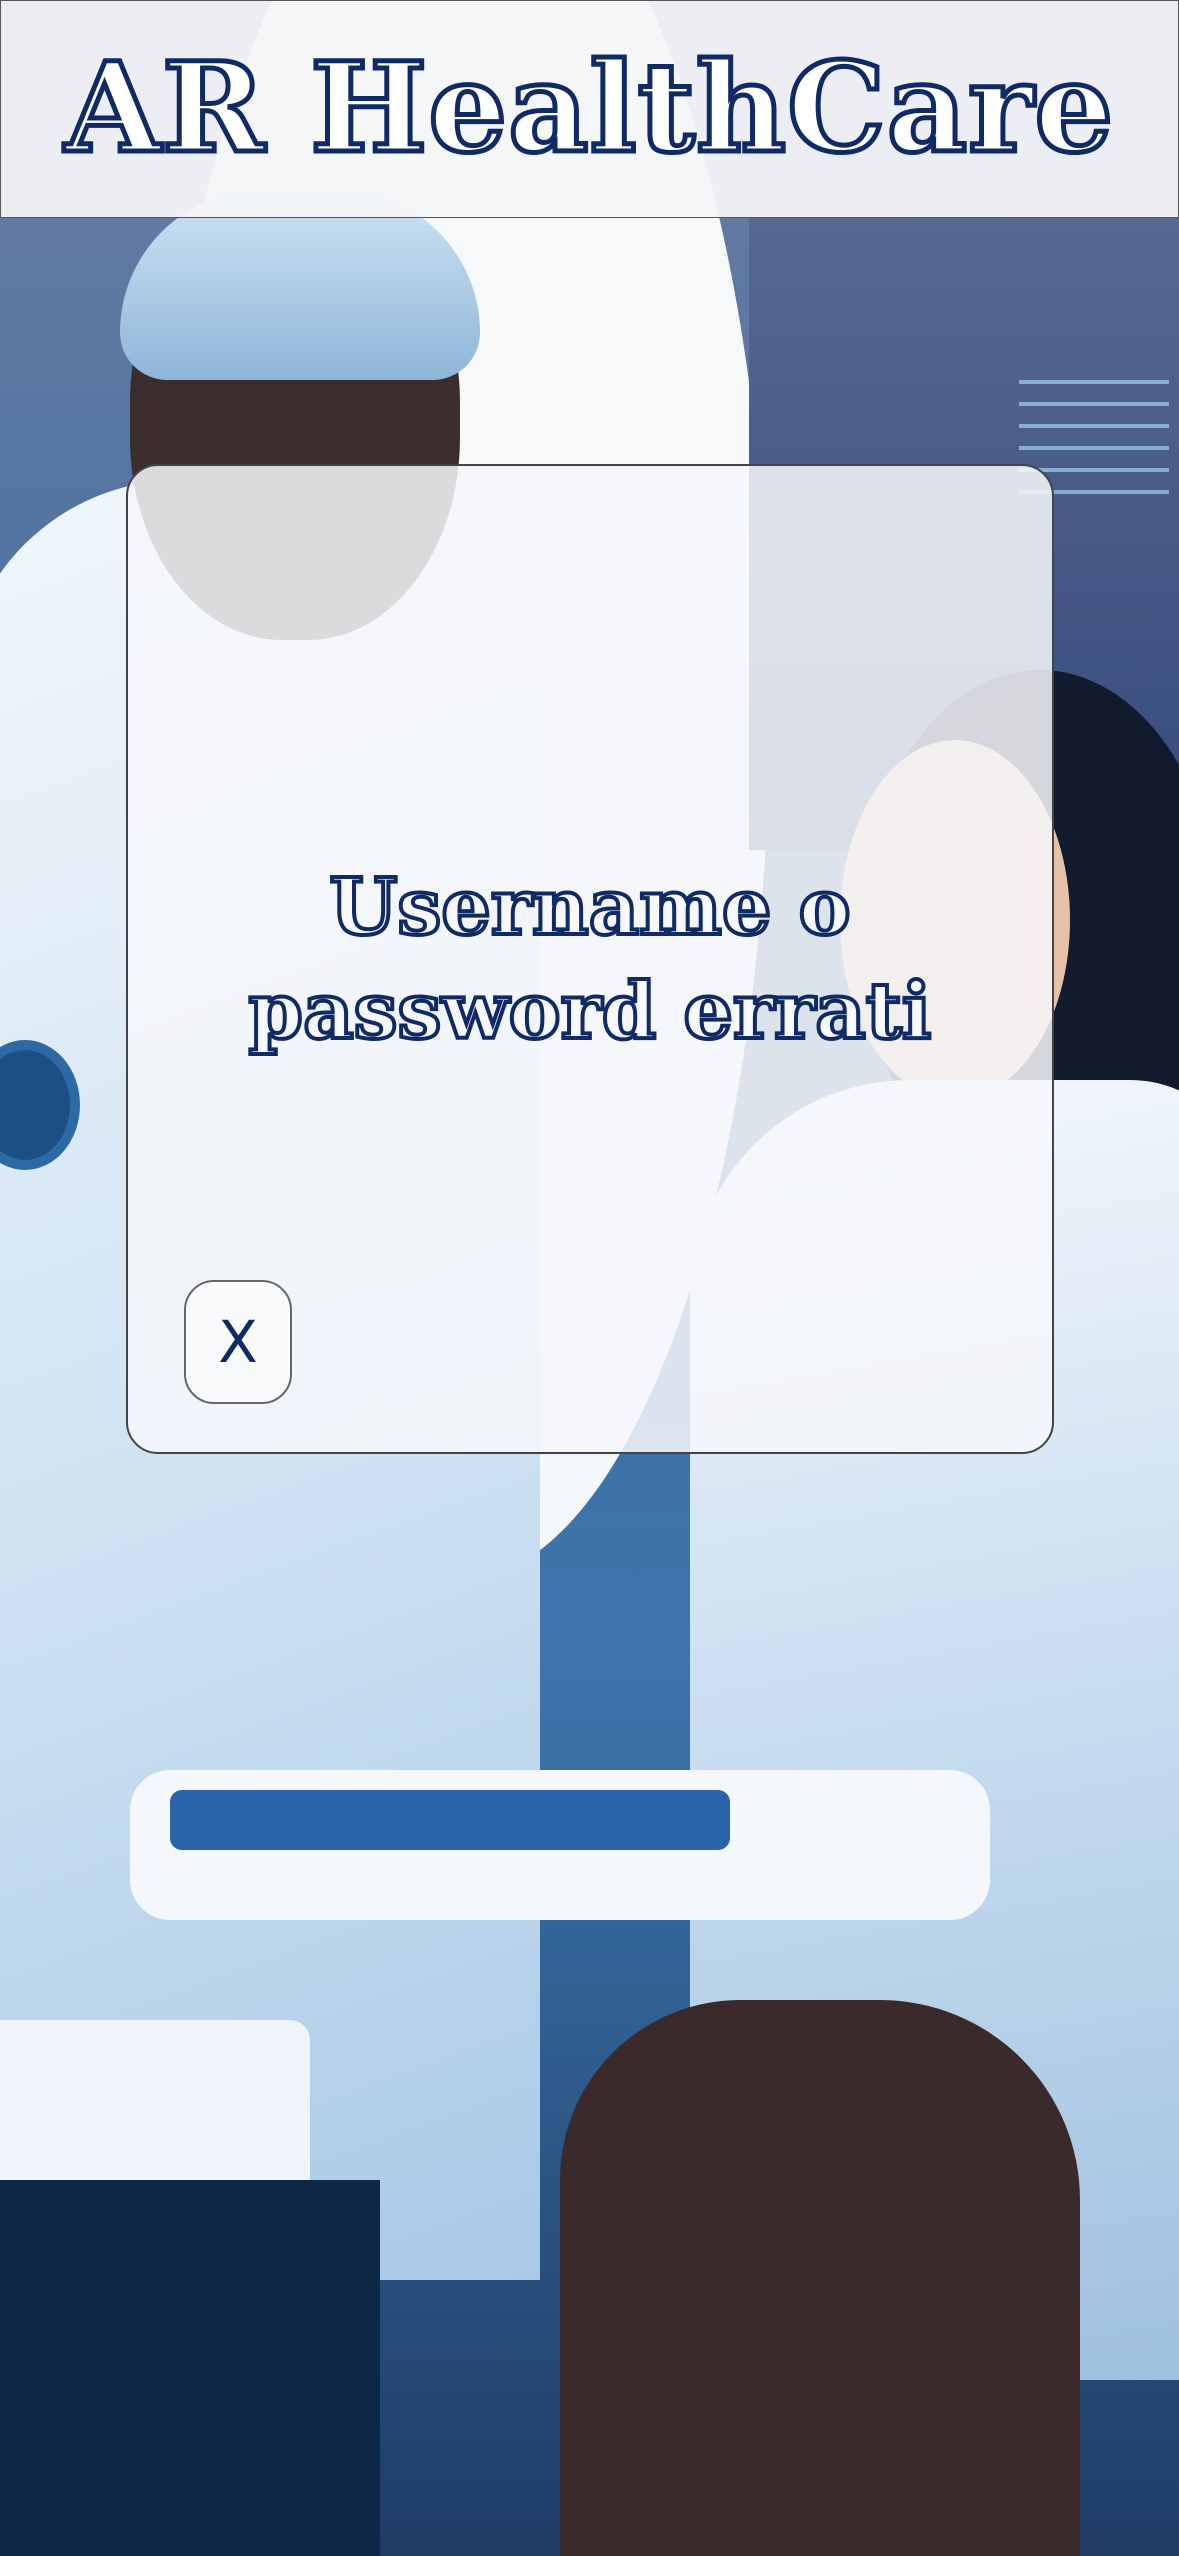 Image resolution: width=1179 pixels, height=2556 pixels. What do you see at coordinates (590, 1011) in the screenshot?
I see `error-message-line-2: password errati` at bounding box center [590, 1011].